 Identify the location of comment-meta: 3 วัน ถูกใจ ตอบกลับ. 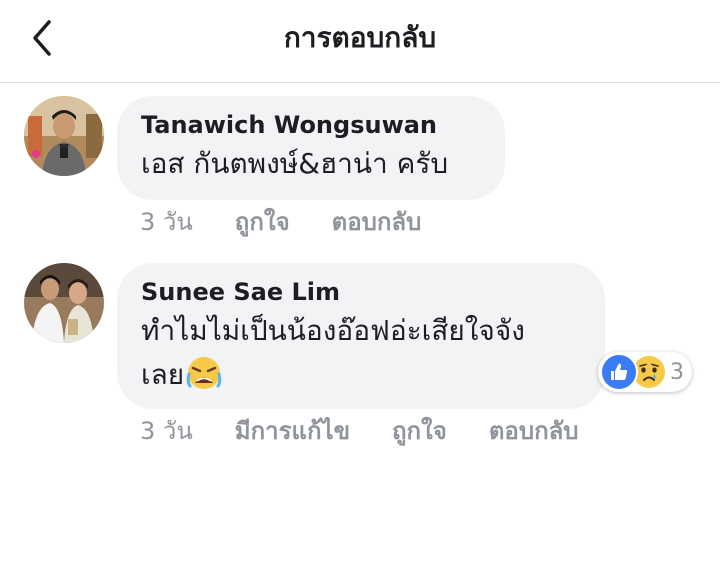
(280, 222).